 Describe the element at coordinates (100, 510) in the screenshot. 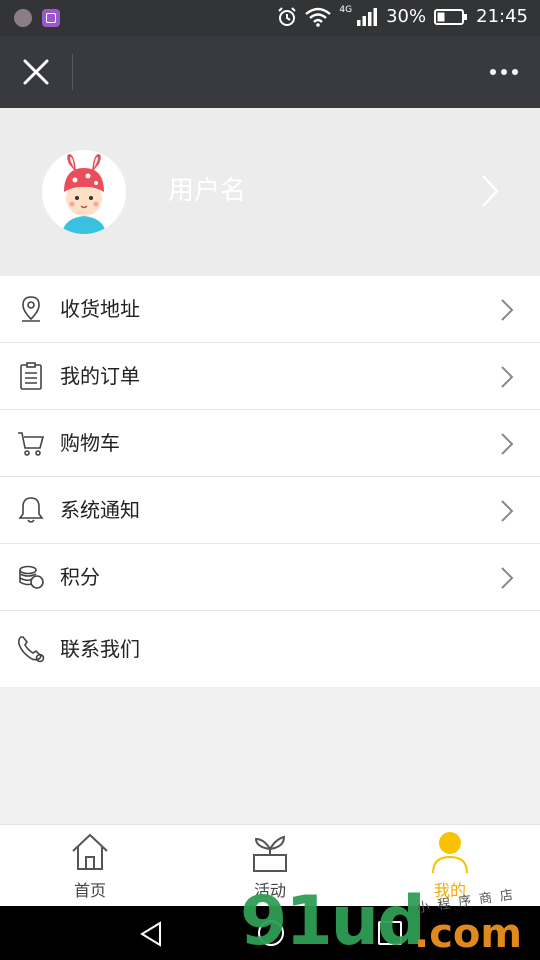

I see `menu-item-label: 系统通知` at that location.